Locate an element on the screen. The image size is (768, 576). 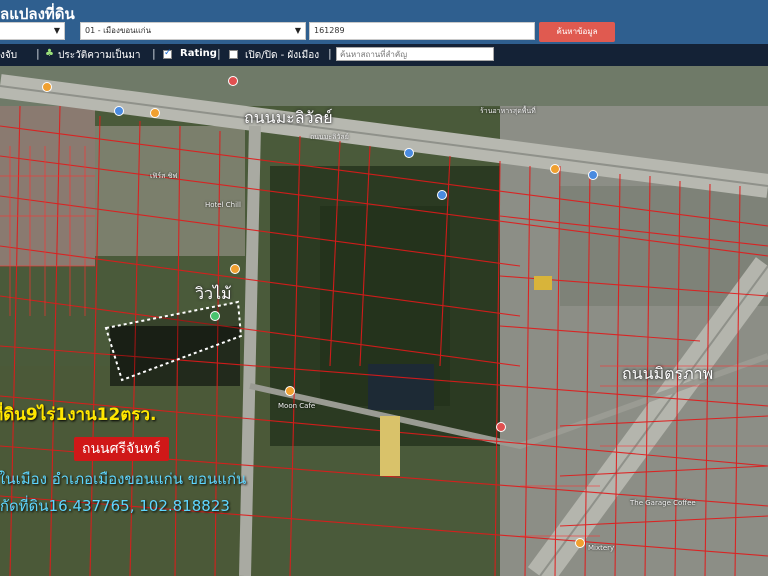
land-size-text: ที่ดิน9ไร่1งาน12ตรว. is located at coordinates (78, 415).